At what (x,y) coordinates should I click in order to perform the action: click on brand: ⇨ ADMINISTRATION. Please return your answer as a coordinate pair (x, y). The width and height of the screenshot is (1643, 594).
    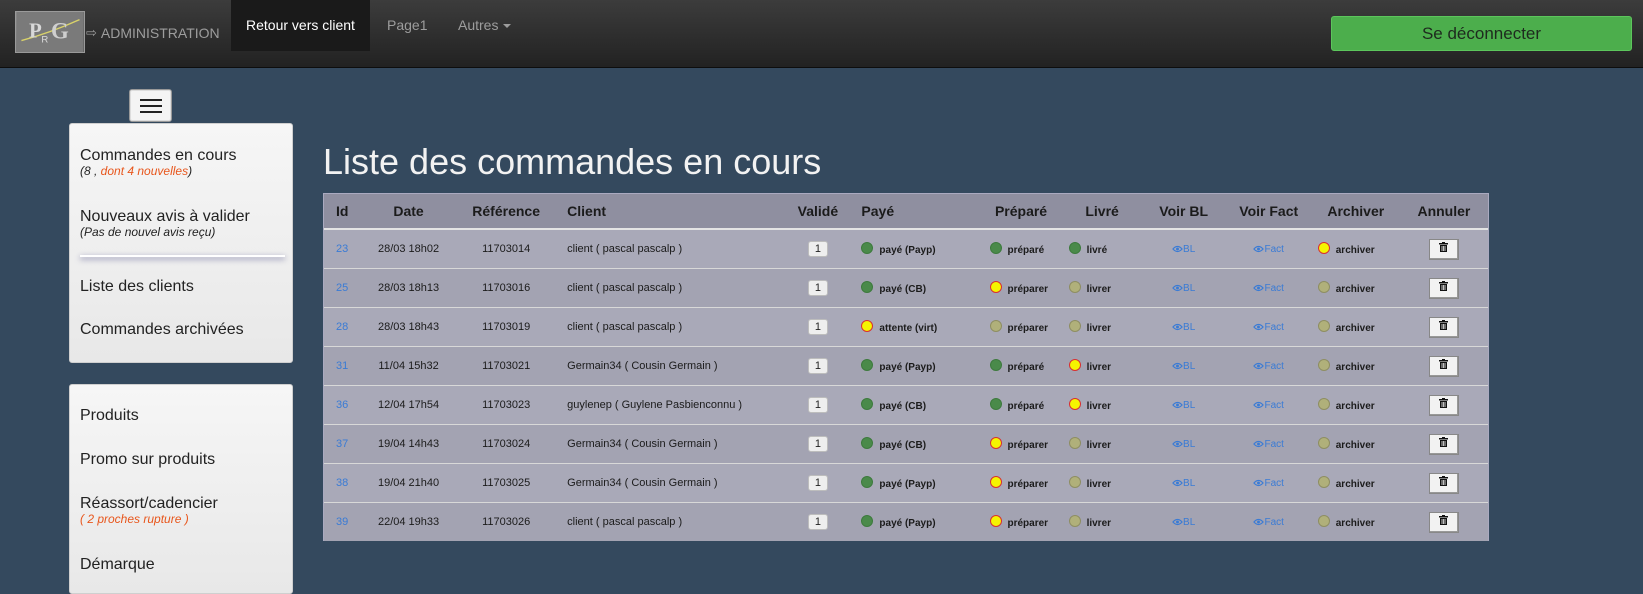
    Looking at the image, I should click on (153, 33).